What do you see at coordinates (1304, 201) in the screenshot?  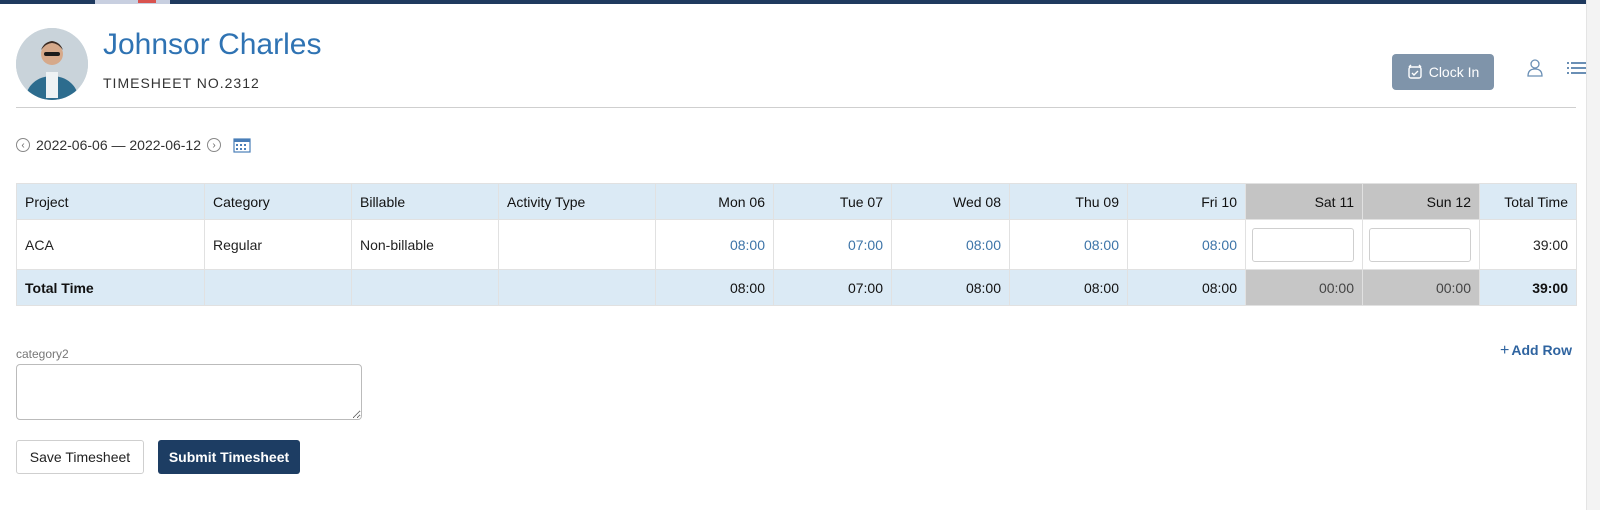 I see `column-header: Sat 11` at bounding box center [1304, 201].